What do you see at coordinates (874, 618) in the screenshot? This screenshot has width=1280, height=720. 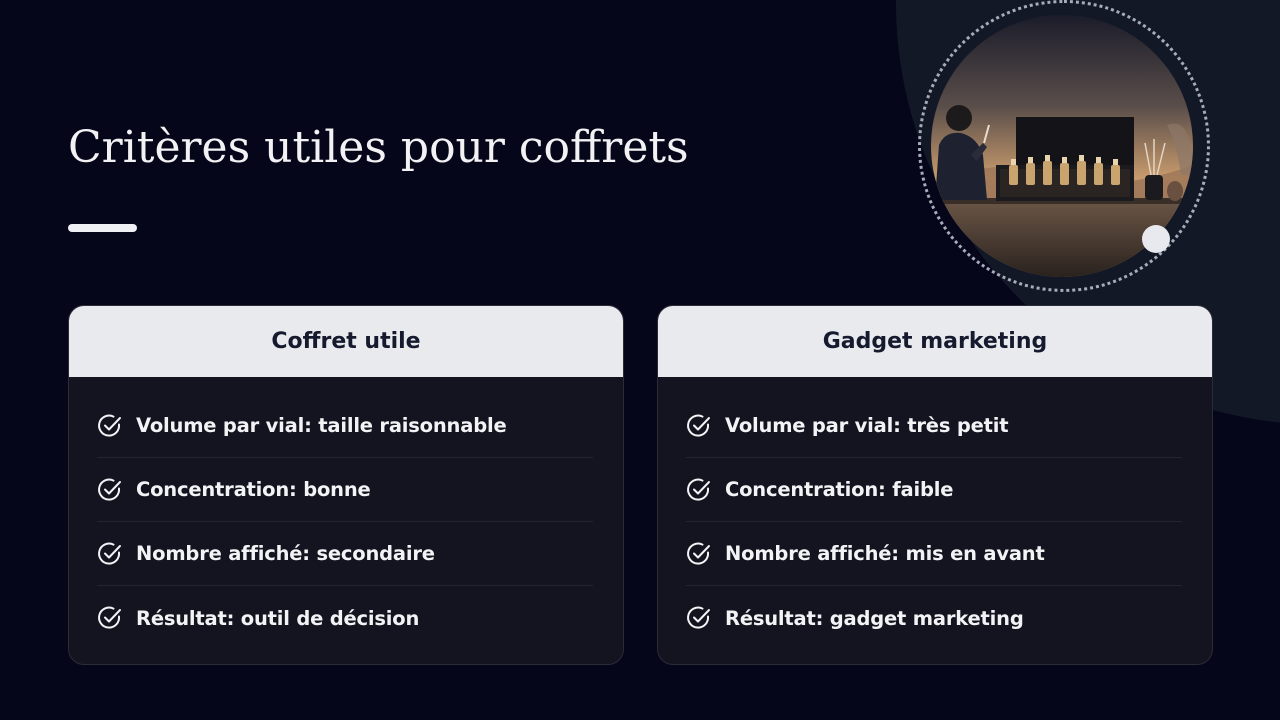 I see `list-item-text: Résultat: gadget marketing` at bounding box center [874, 618].